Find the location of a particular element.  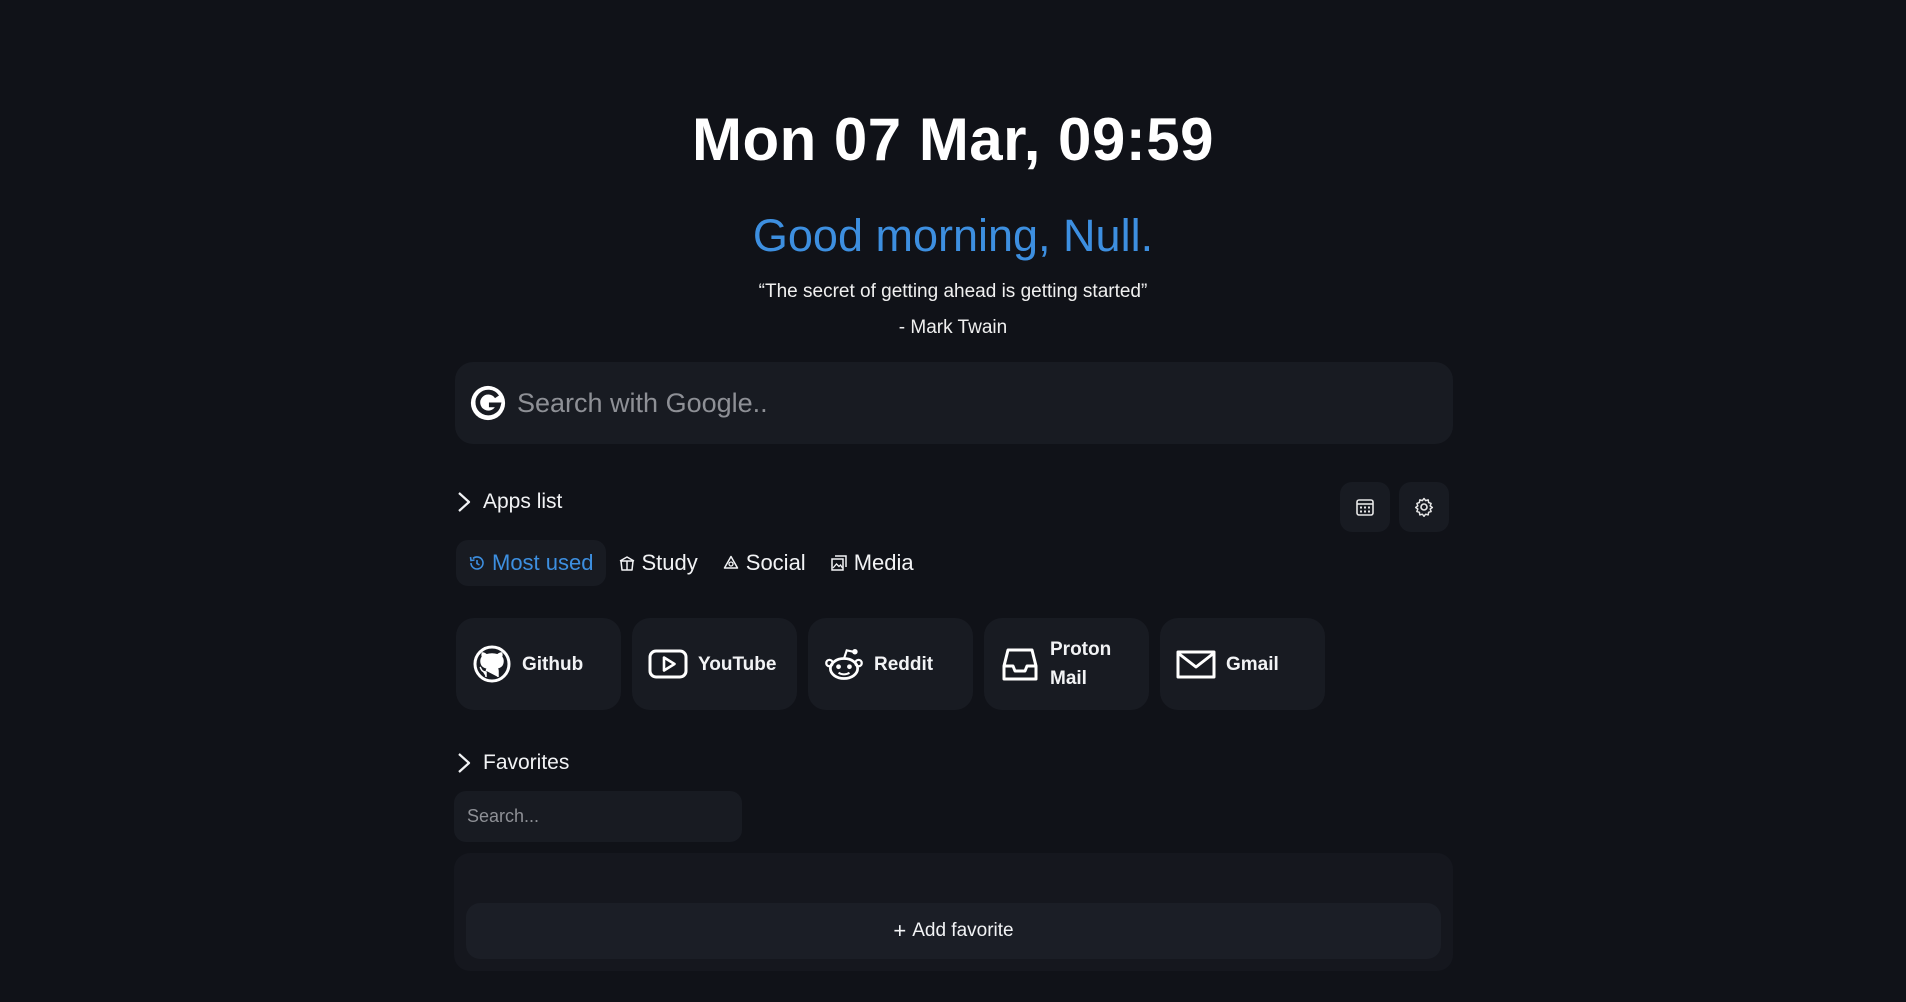

github-icon is located at coordinates (492, 664).